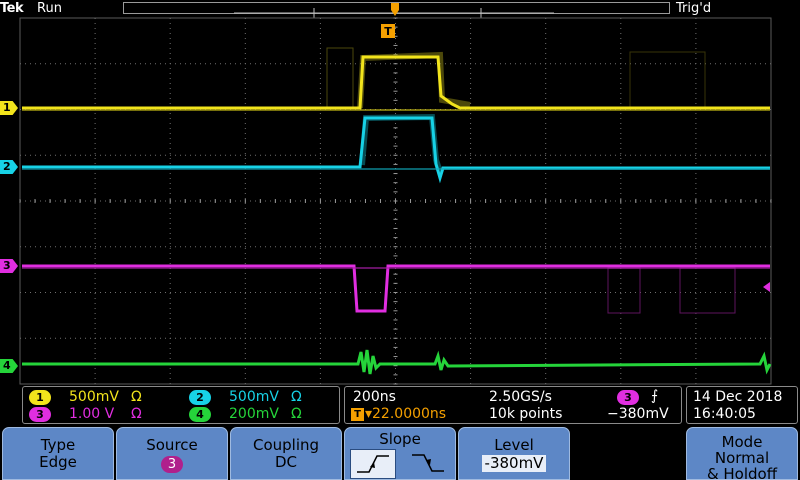  What do you see at coordinates (357, 414) in the screenshot?
I see `horizontal-position-icon: T` at bounding box center [357, 414].